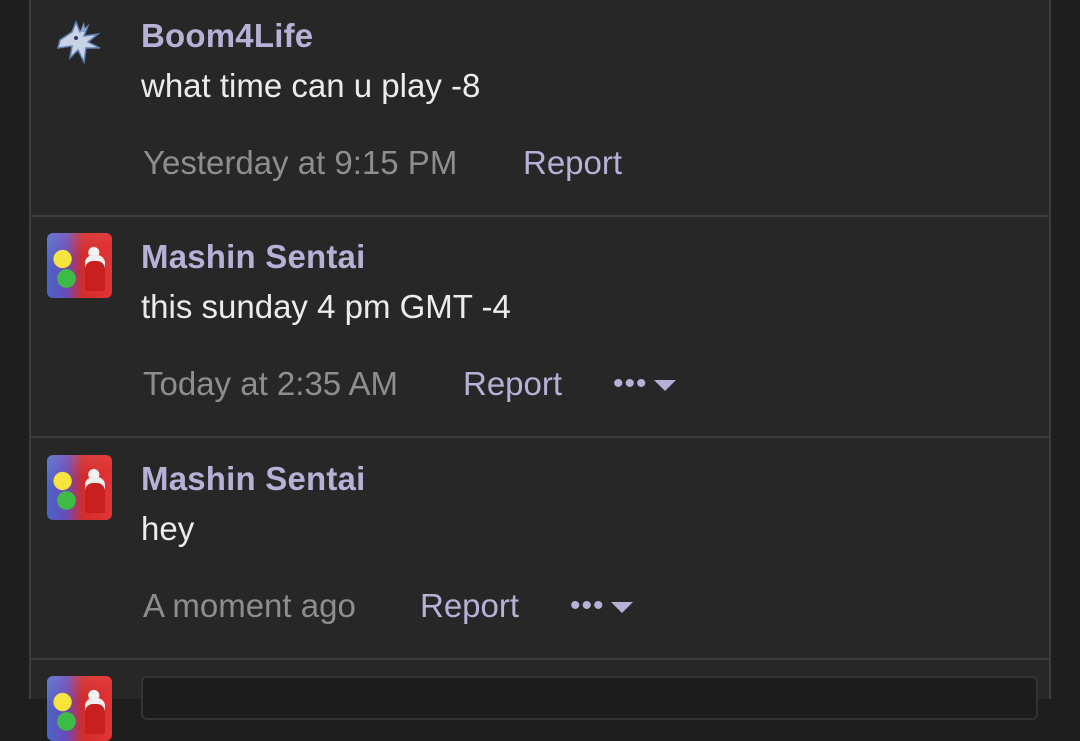 The width and height of the screenshot is (1080, 741). What do you see at coordinates (311, 85) in the screenshot?
I see `message-text: what time can u play -8` at bounding box center [311, 85].